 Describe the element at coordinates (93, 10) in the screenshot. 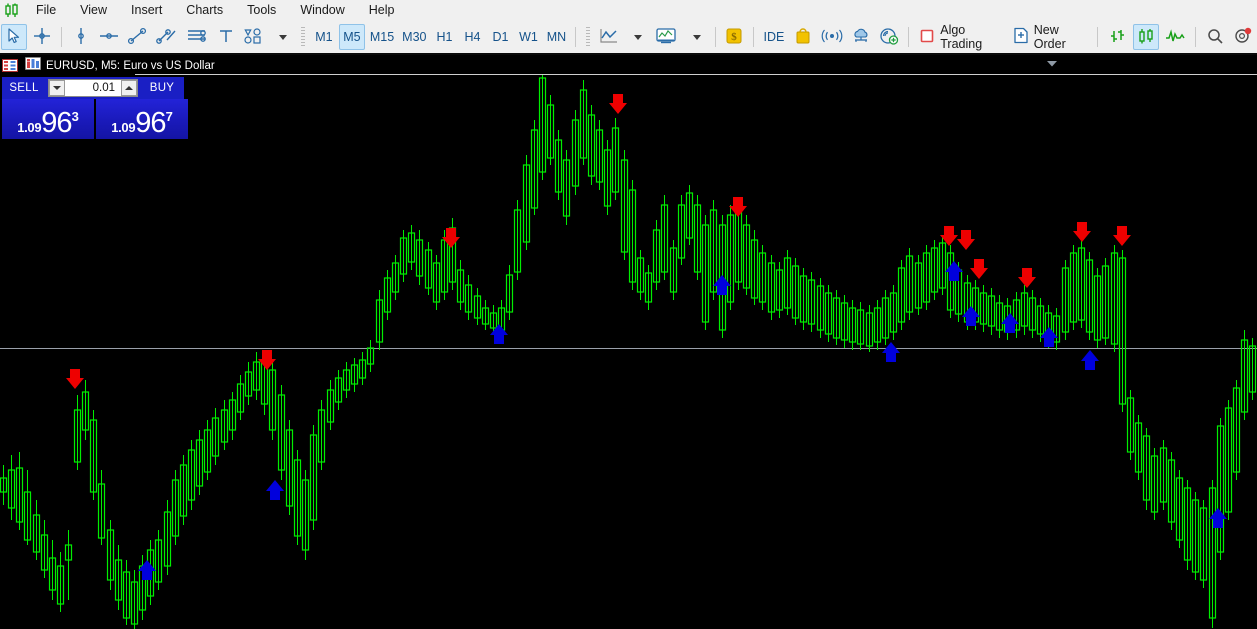

I see `menu-item-view: View` at that location.